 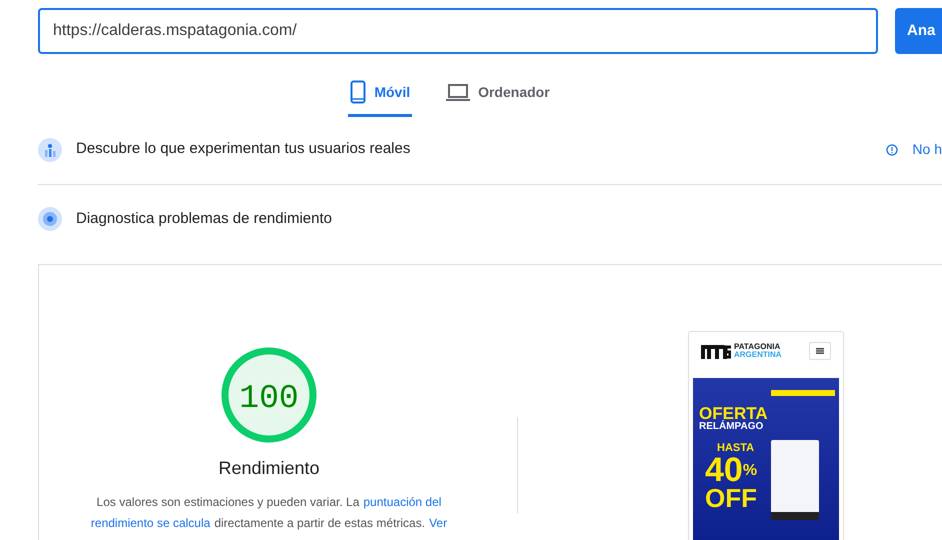 I want to click on score-gauge: 100, so click(x=269, y=395).